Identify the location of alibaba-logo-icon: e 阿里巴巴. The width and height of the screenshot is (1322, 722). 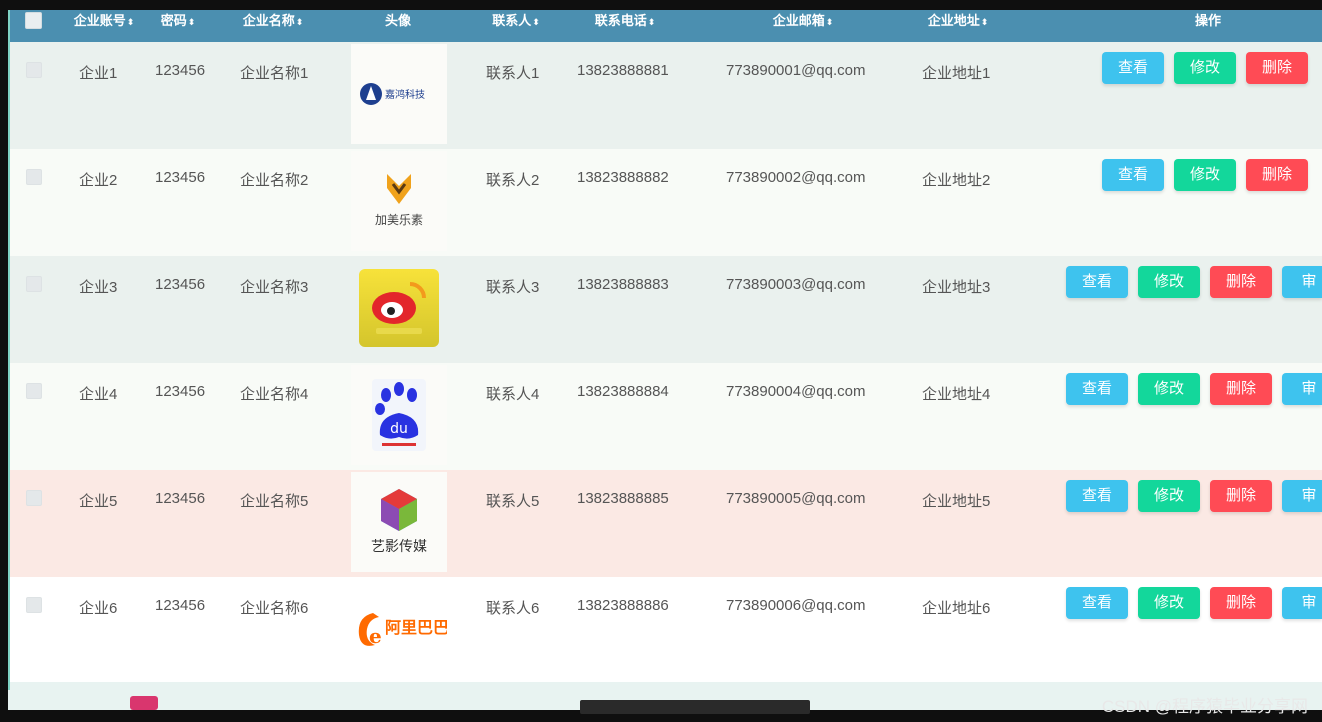
(402, 630).